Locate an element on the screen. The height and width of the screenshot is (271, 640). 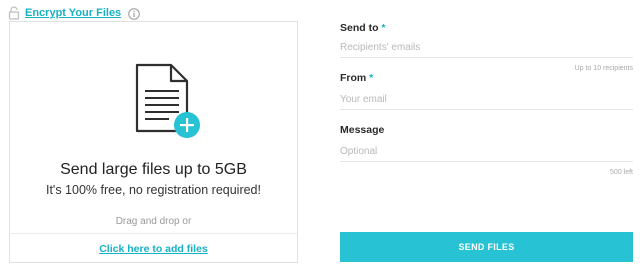
drag-drop-hint: Drag and drop or is located at coordinates (153, 221).